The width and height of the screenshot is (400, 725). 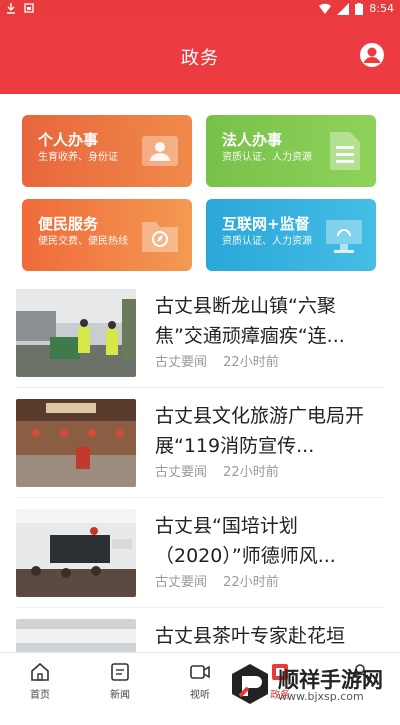 What do you see at coordinates (266, 224) in the screenshot?
I see `card-title: 互联网+监督` at bounding box center [266, 224].